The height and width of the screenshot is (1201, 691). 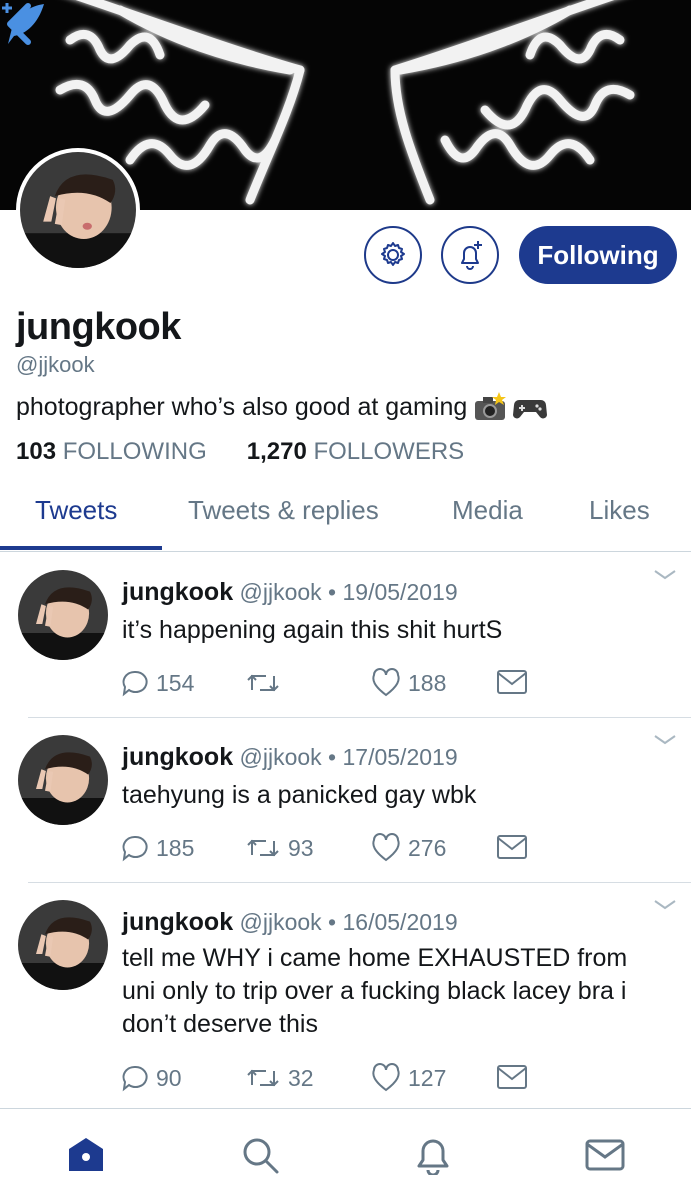 I want to click on gear-icon, so click(x=393, y=254).